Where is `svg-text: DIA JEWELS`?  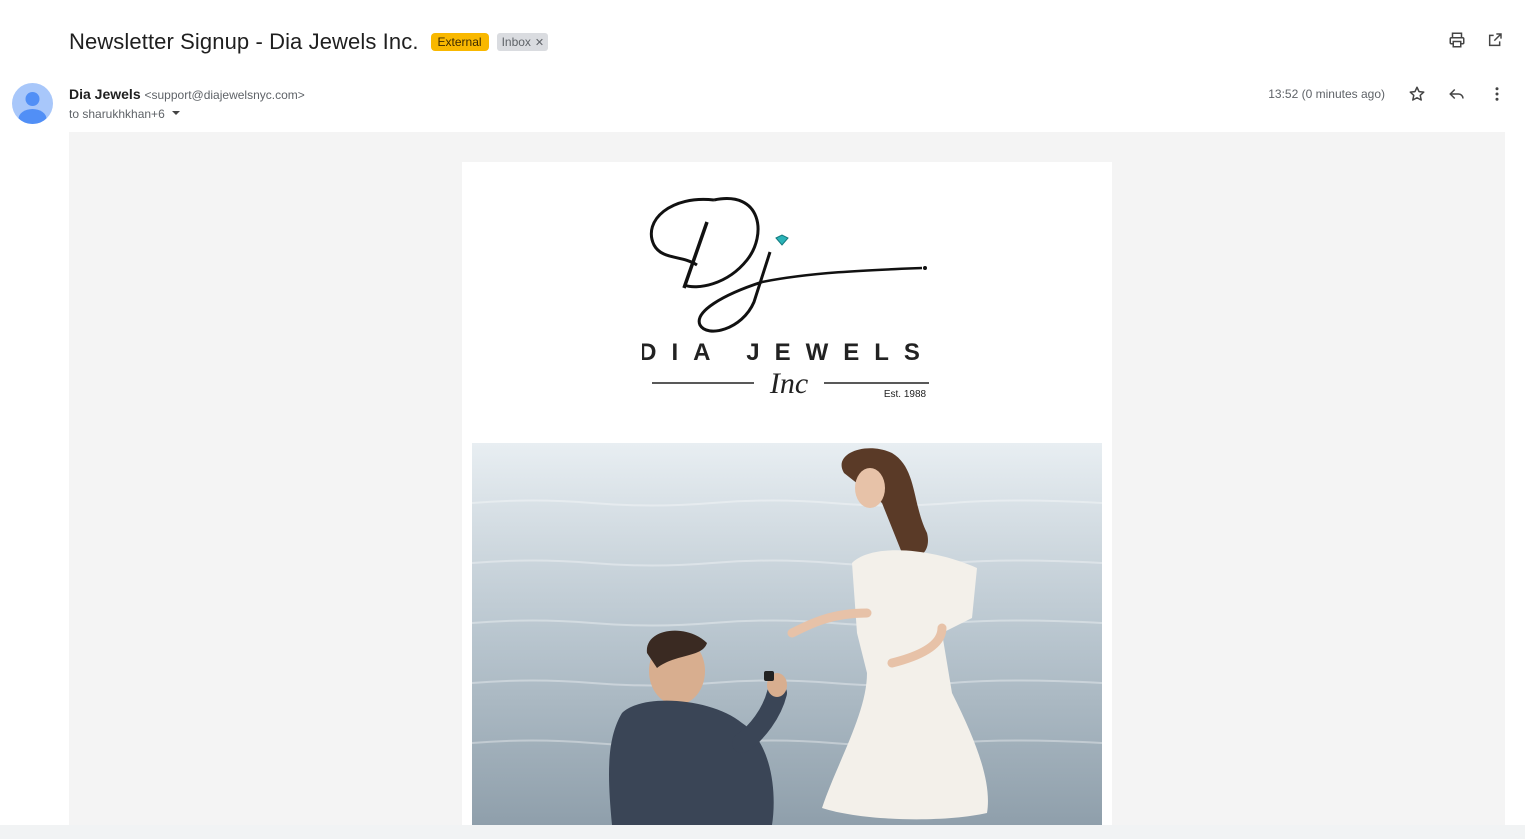
svg-text: DIA JEWELS is located at coordinates (787, 352).